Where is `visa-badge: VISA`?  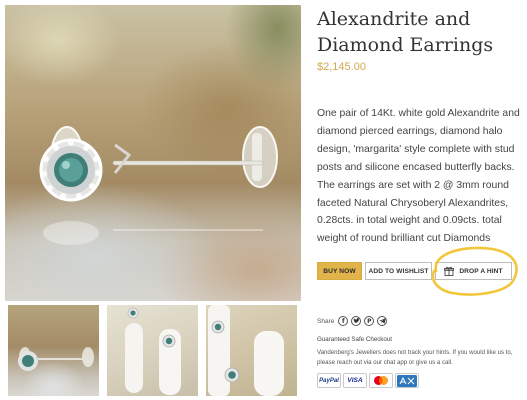
visa-badge: VISA is located at coordinates (355, 380).